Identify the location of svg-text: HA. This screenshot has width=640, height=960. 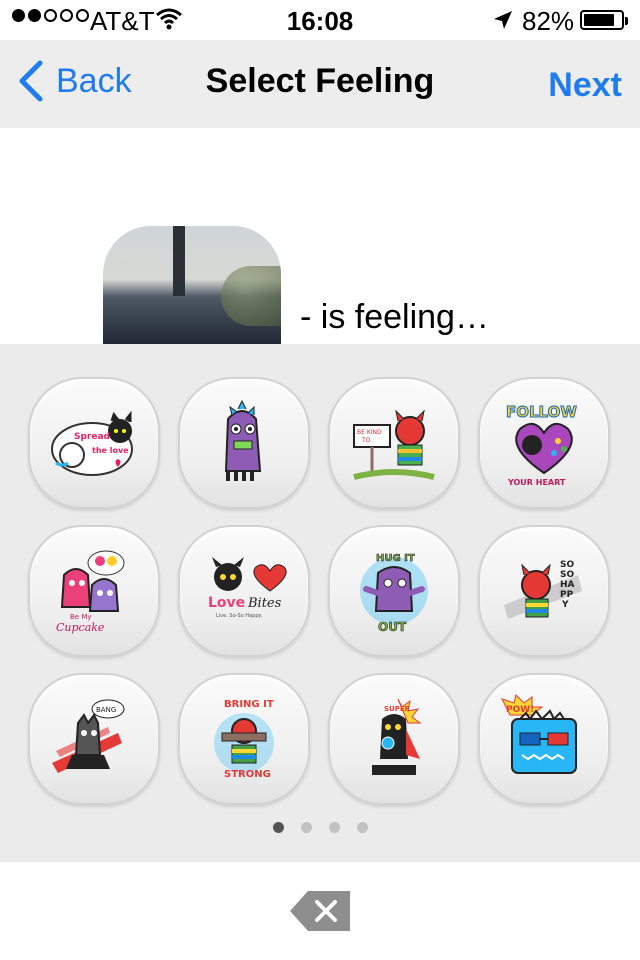
(567, 585).